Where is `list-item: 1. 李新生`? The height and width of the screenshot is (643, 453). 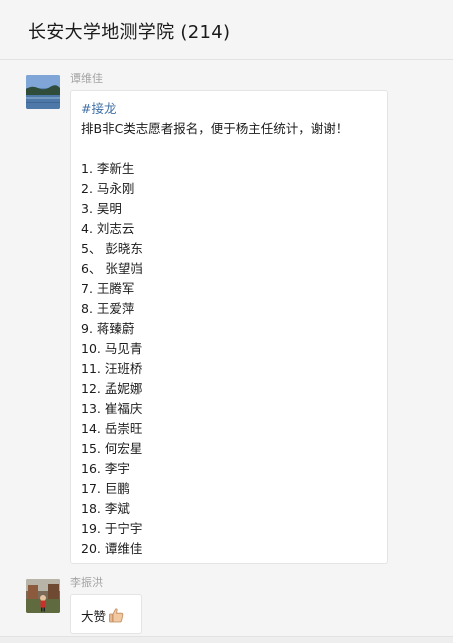
list-item: 1. 李新生 is located at coordinates (108, 168).